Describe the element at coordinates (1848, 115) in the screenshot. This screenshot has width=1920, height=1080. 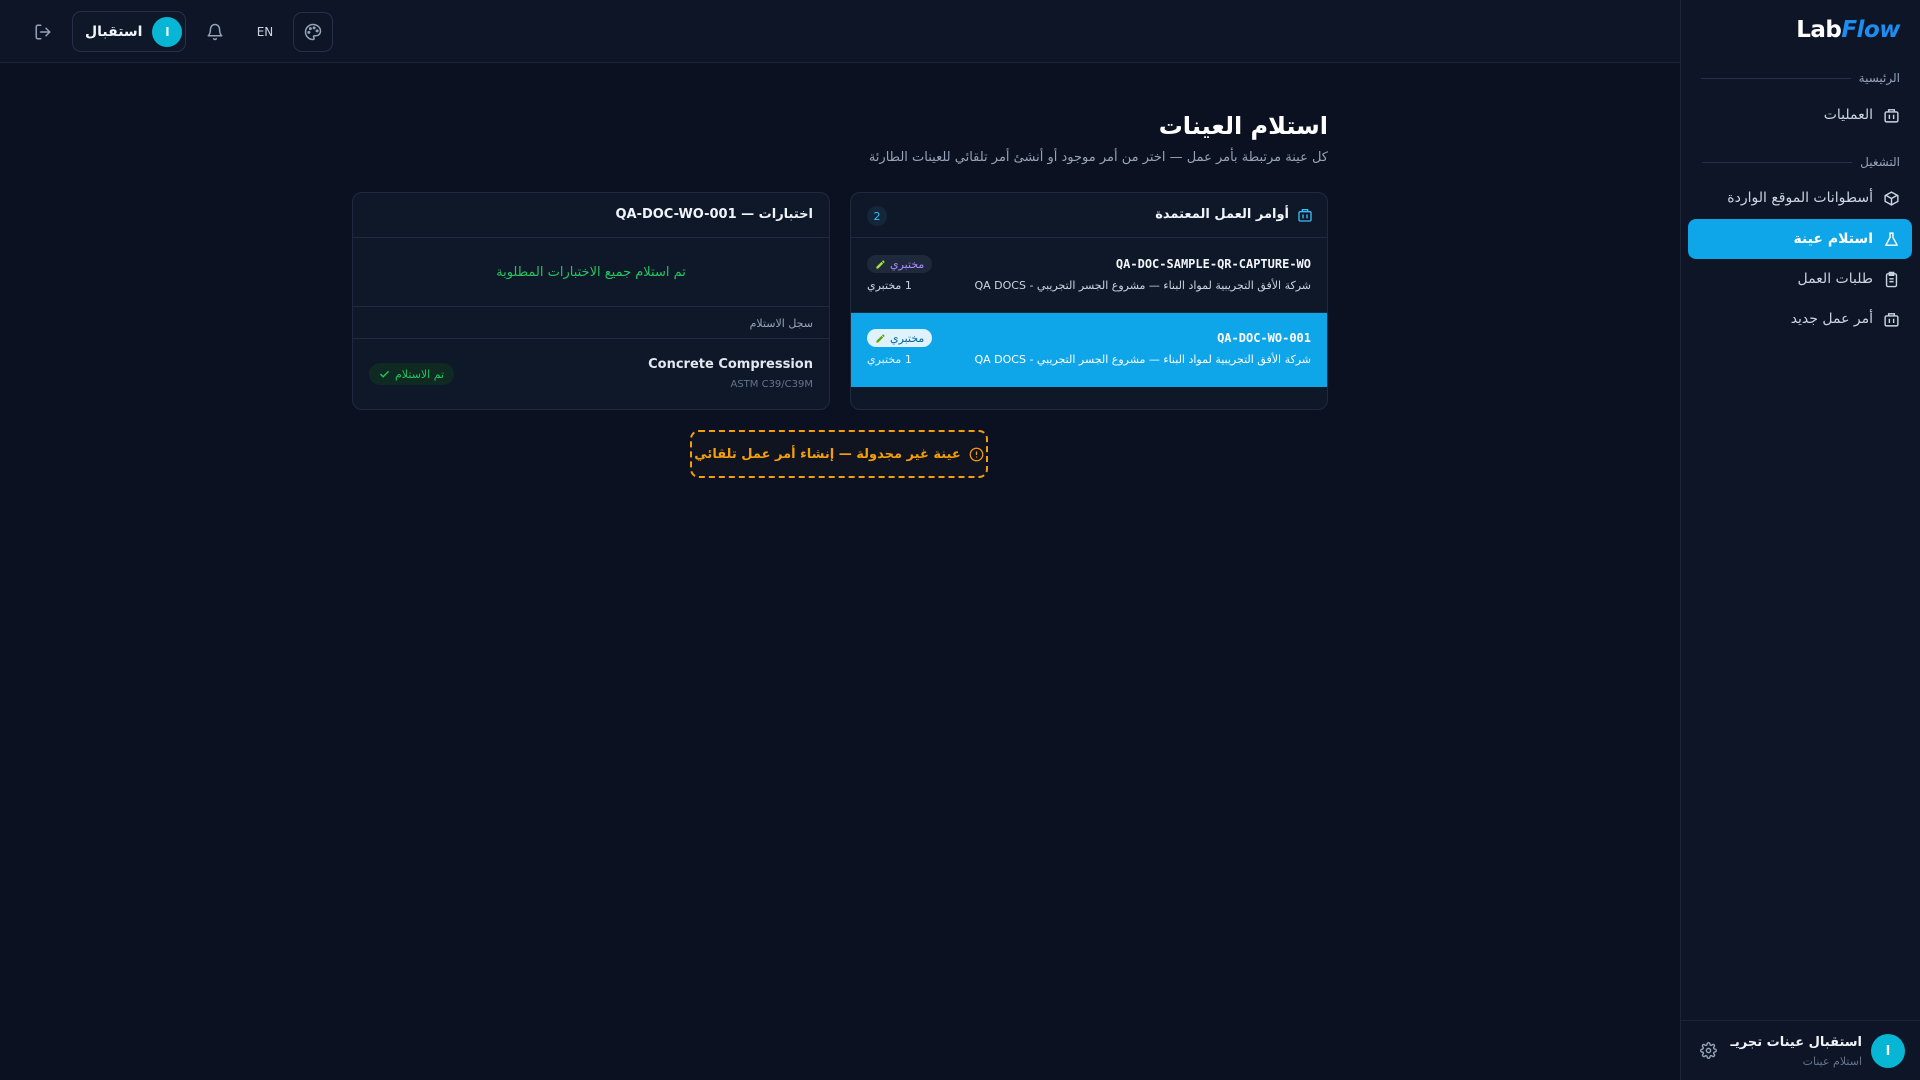
I see `sidebar-item-label: العمليات` at that location.